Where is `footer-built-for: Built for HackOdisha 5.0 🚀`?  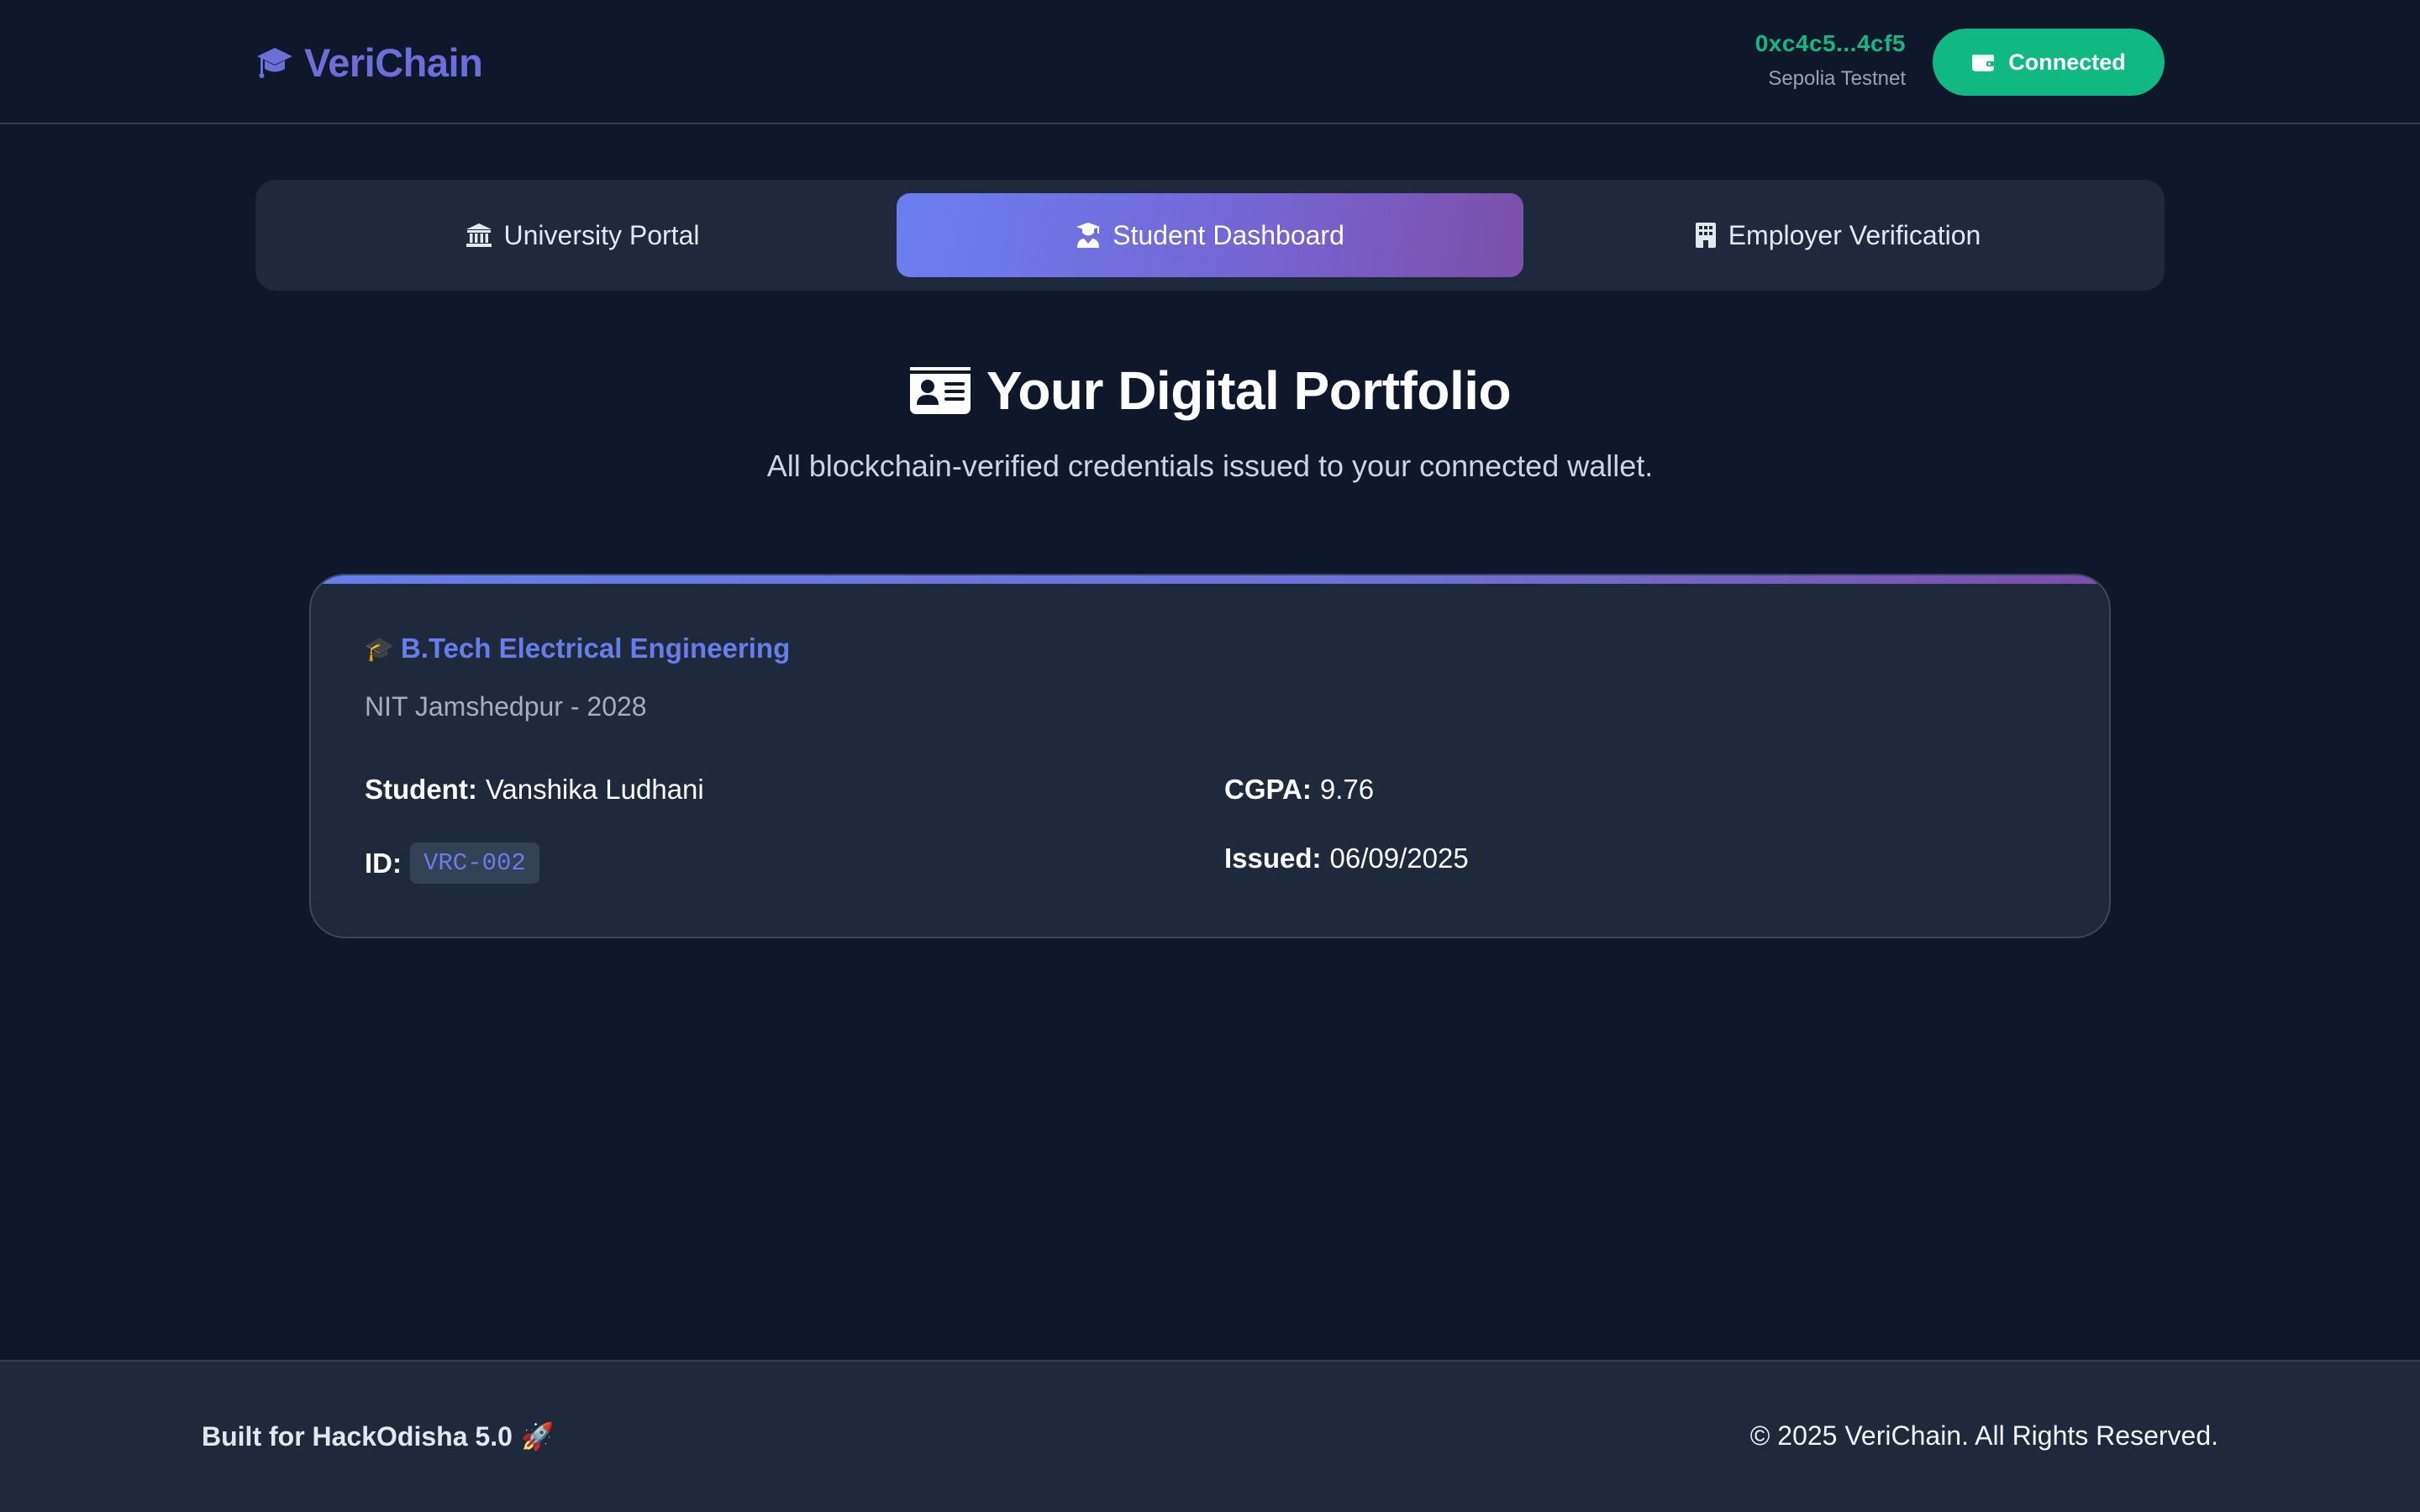
footer-built-for: Built for HackOdisha 5.0 🚀 is located at coordinates (378, 1436).